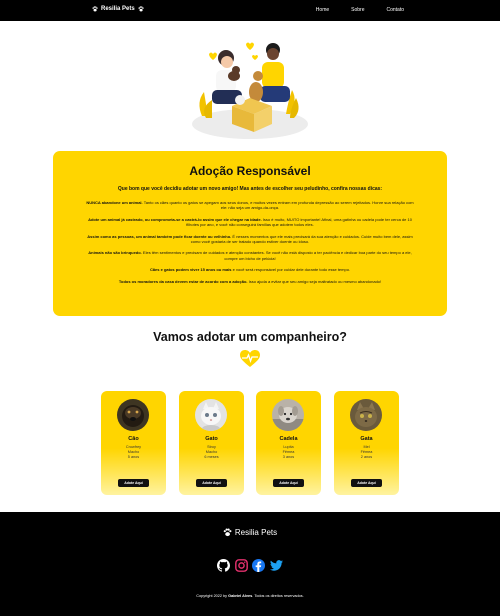 Image resolution: width=500 pixels, height=616 pixels. What do you see at coordinates (240, 596) in the screenshot?
I see `copyright-author: Gabriel Alves` at bounding box center [240, 596].